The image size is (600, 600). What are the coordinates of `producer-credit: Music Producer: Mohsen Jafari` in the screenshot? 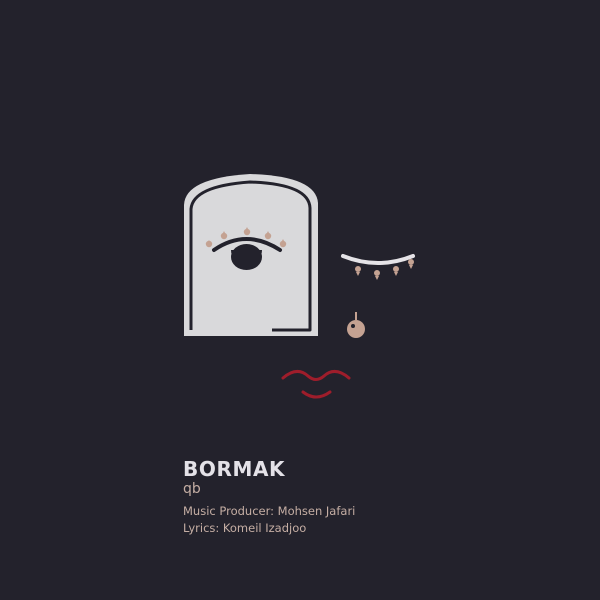 It's located at (269, 511).